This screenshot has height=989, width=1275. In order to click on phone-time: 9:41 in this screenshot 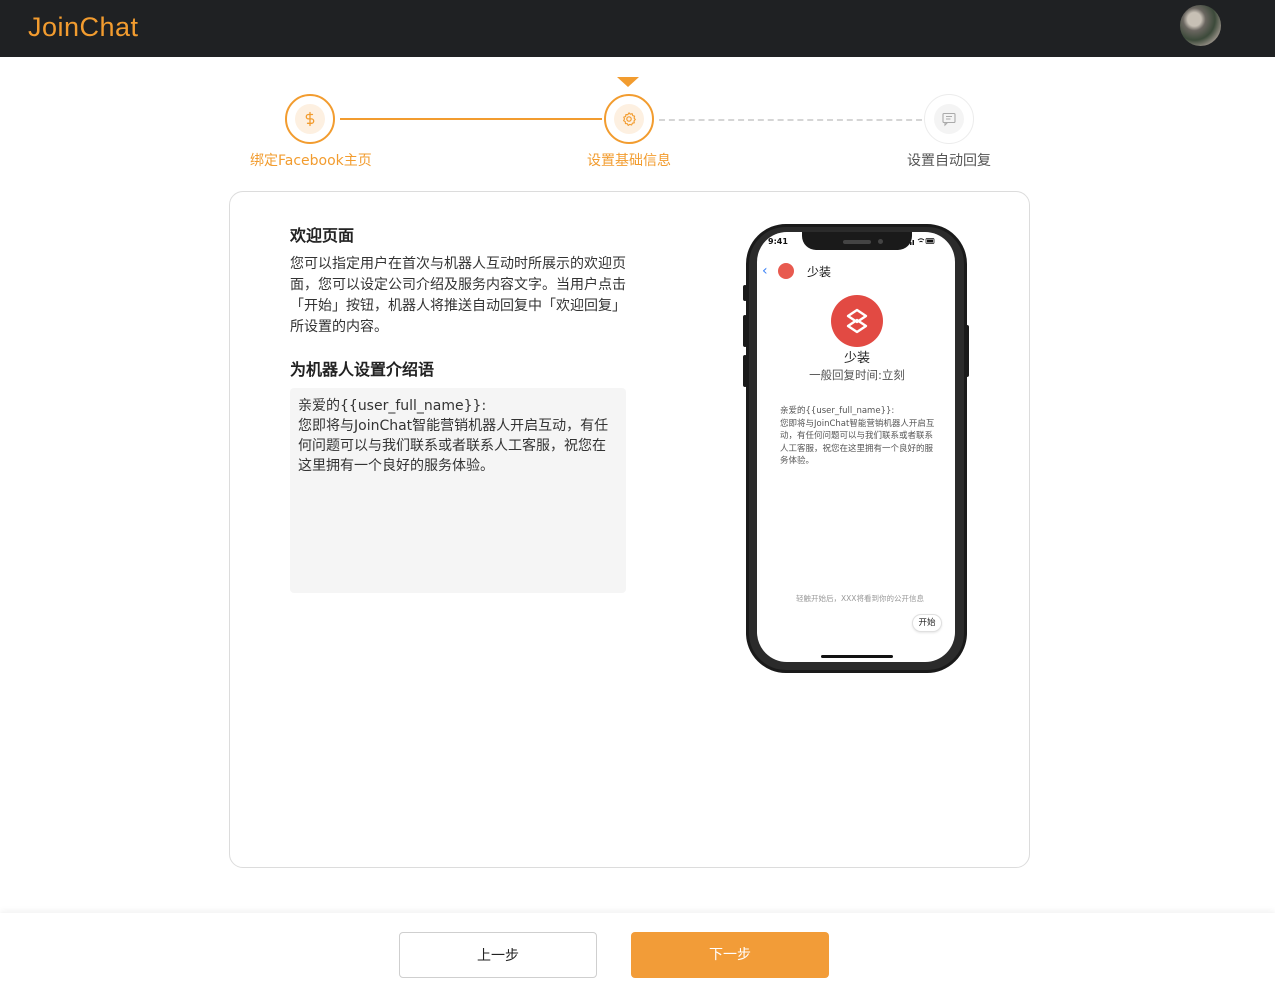, I will do `click(778, 241)`.